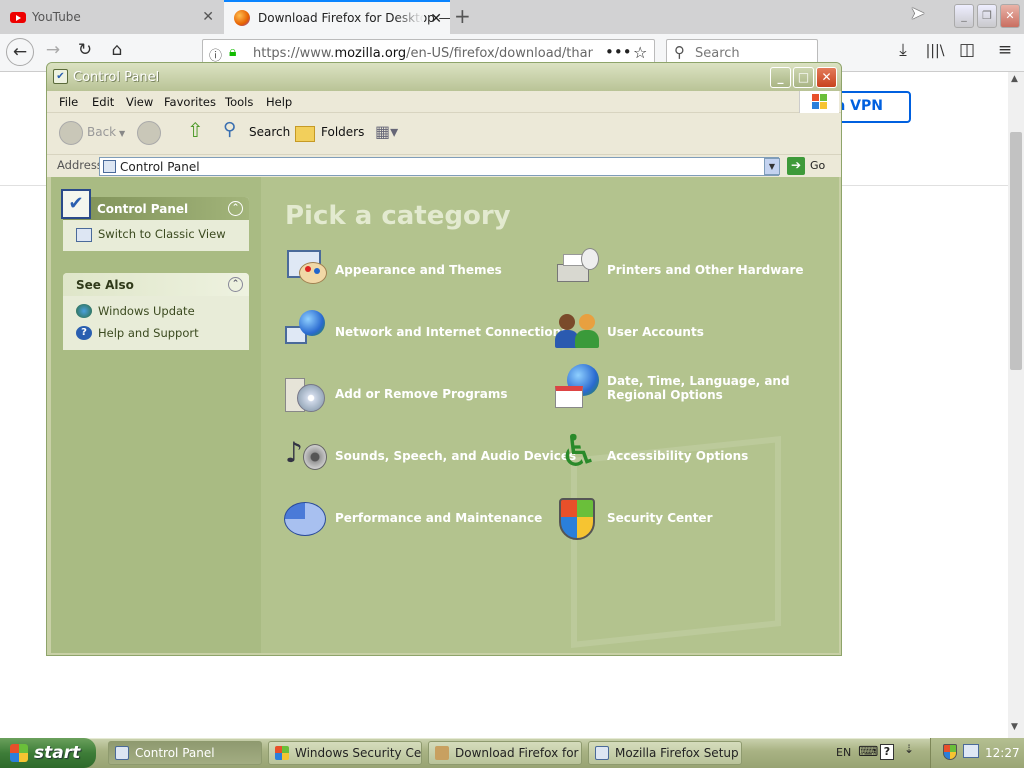  Describe the element at coordinates (269, 132) in the screenshot. I see `search-button: Search` at that location.